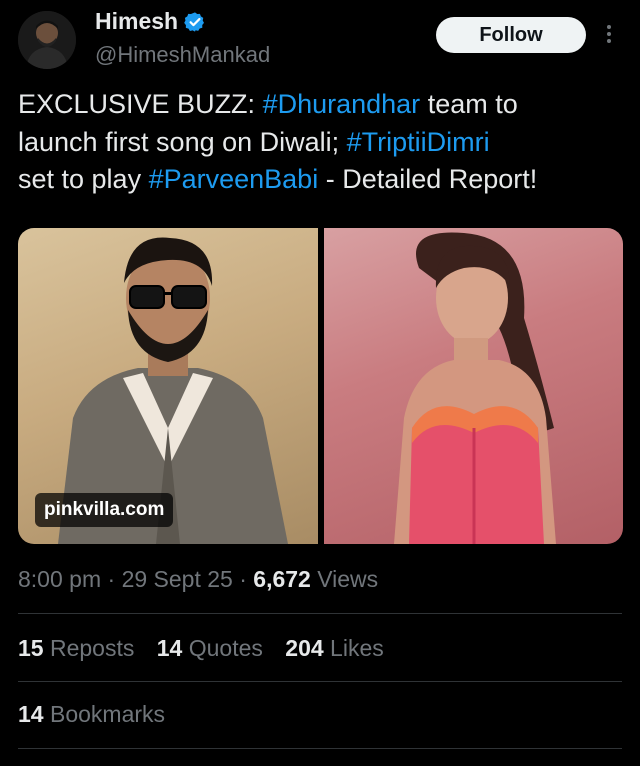 The height and width of the screenshot is (766, 640). What do you see at coordinates (609, 36) in the screenshot?
I see `more-options-icon` at bounding box center [609, 36].